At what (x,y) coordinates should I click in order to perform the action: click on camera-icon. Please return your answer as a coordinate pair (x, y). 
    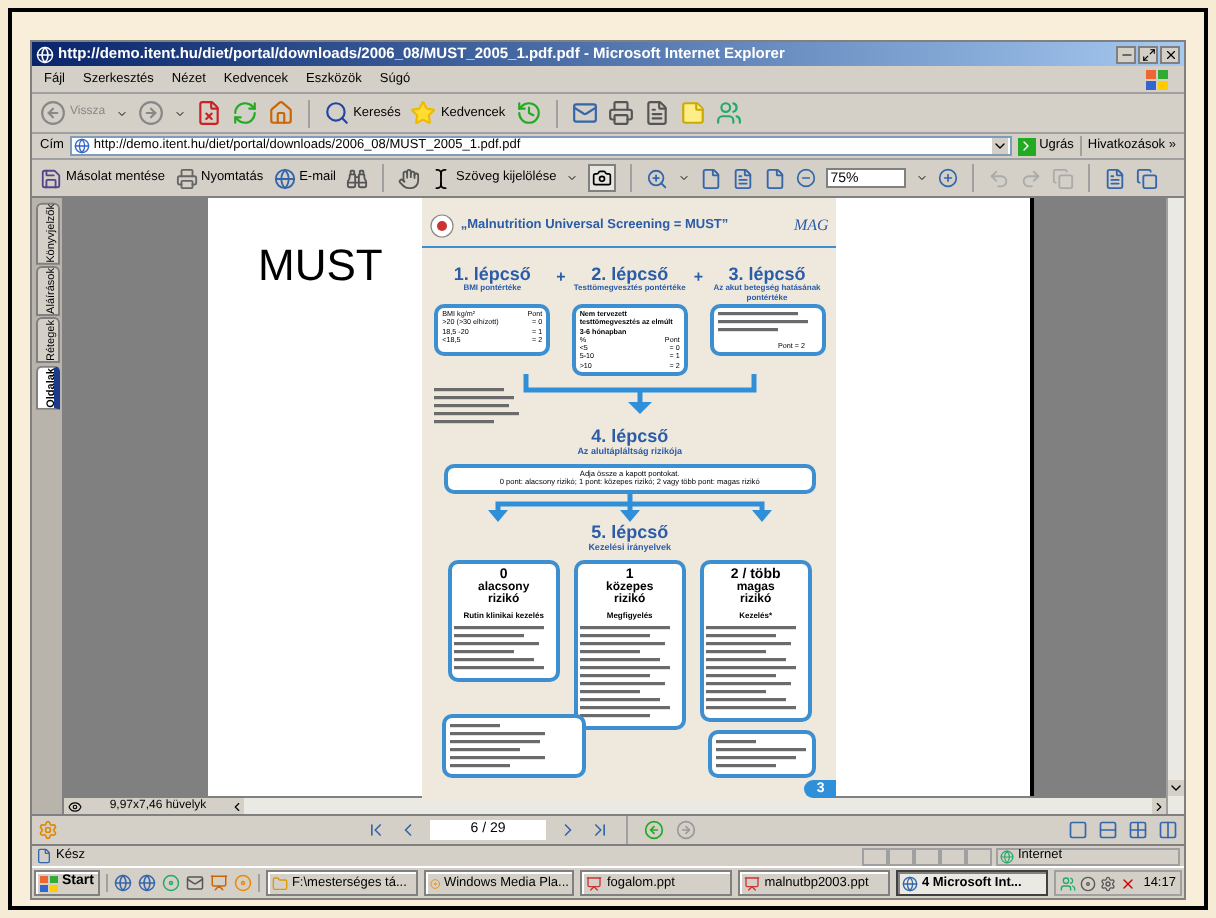
    Looking at the image, I should click on (602, 178).